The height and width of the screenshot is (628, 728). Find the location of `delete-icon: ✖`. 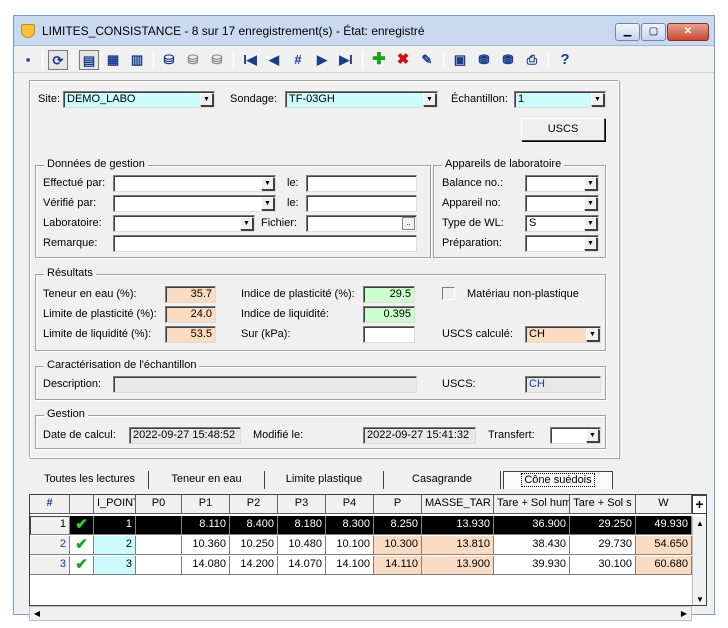

delete-icon: ✖ is located at coordinates (403, 60).